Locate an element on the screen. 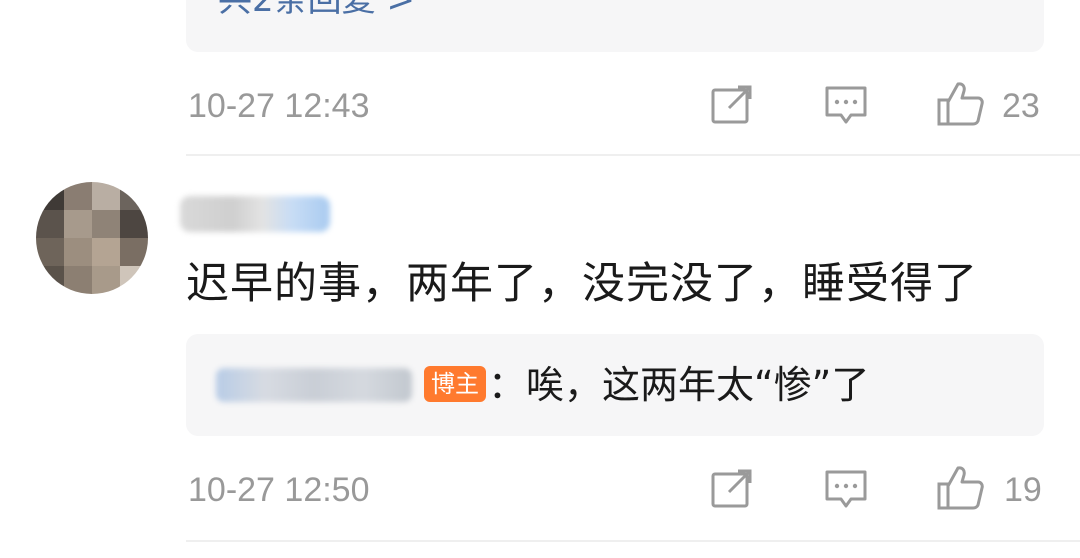 The image size is (1080, 558). comment-timestamp: 10-27 12:43 is located at coordinates (279, 106).